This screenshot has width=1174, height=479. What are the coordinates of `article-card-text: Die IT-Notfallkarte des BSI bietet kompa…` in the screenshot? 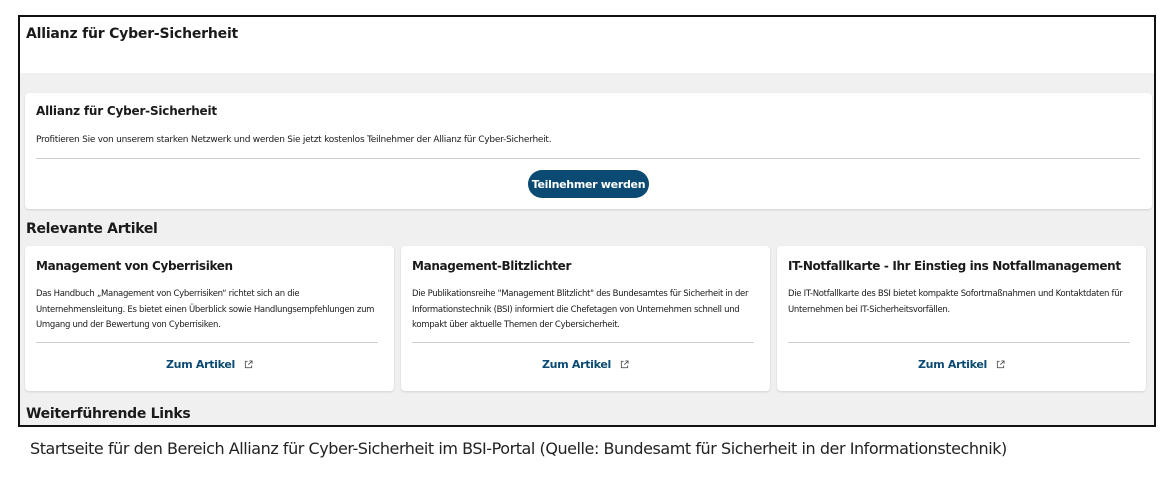 It's located at (955, 302).